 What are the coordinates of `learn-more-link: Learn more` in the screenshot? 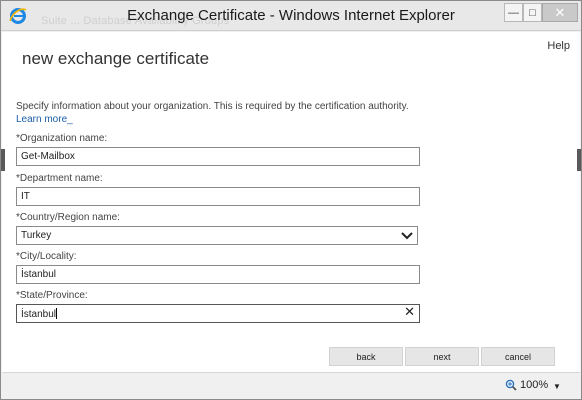 It's located at (41, 119).